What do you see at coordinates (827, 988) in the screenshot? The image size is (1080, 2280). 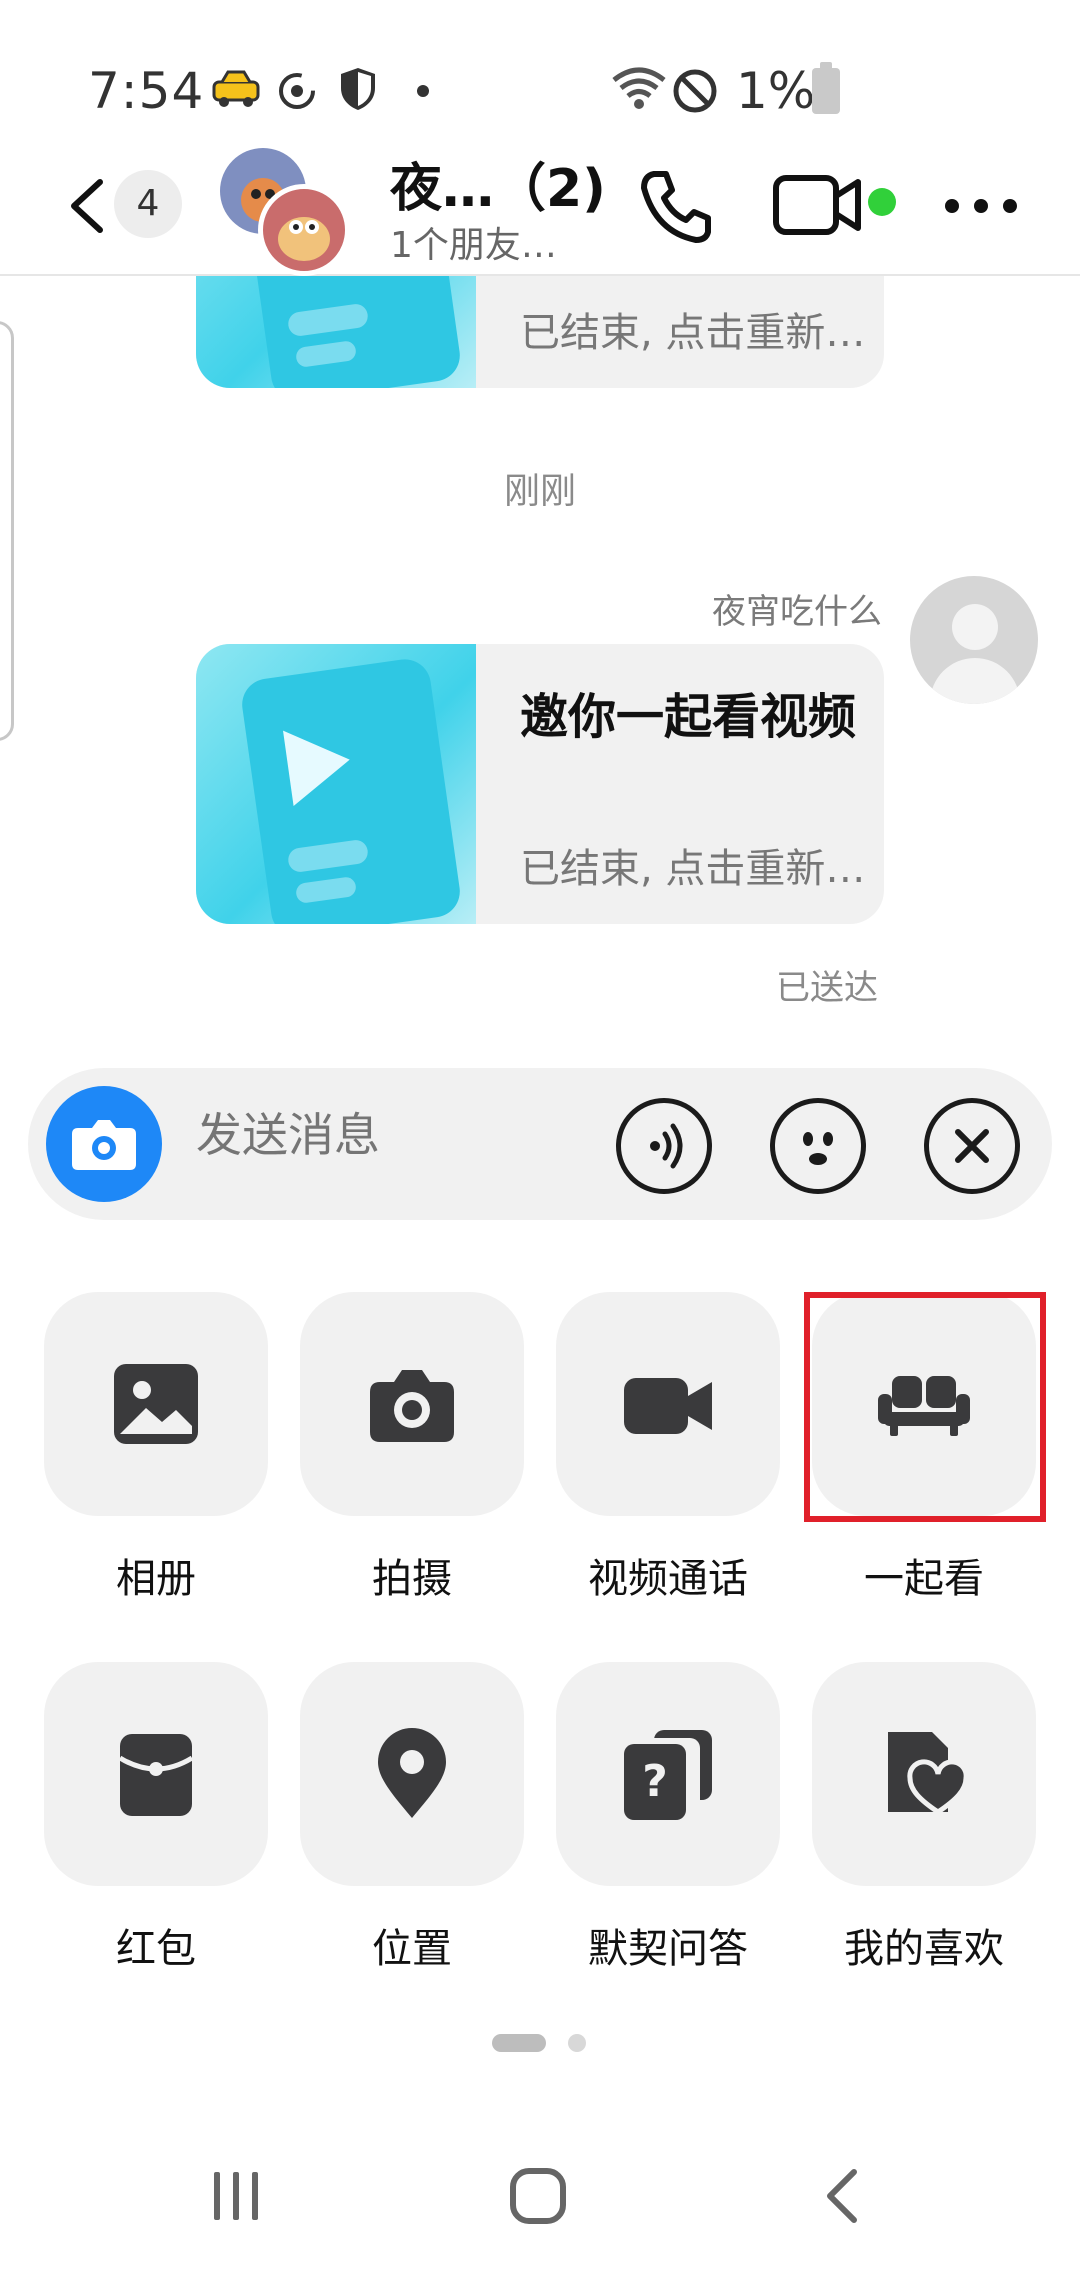 I see `delivery-status: 已送达` at bounding box center [827, 988].